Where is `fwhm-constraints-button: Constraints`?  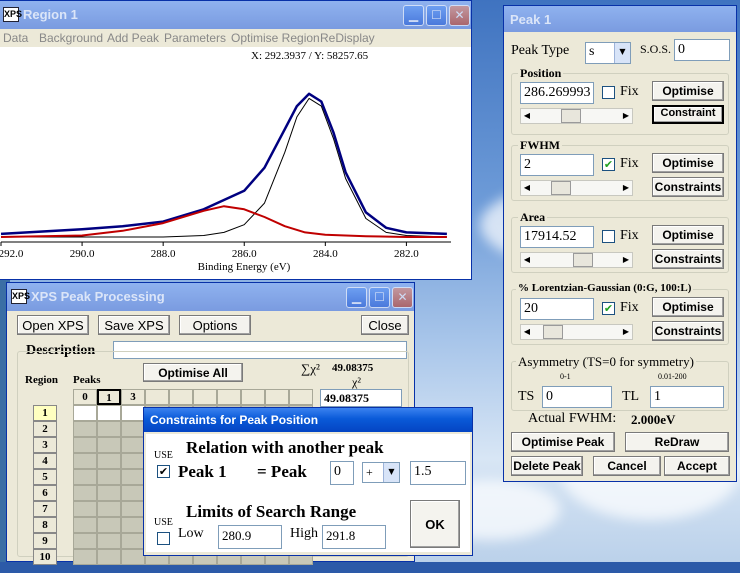
fwhm-constraints-button: Constraints is located at coordinates (688, 187).